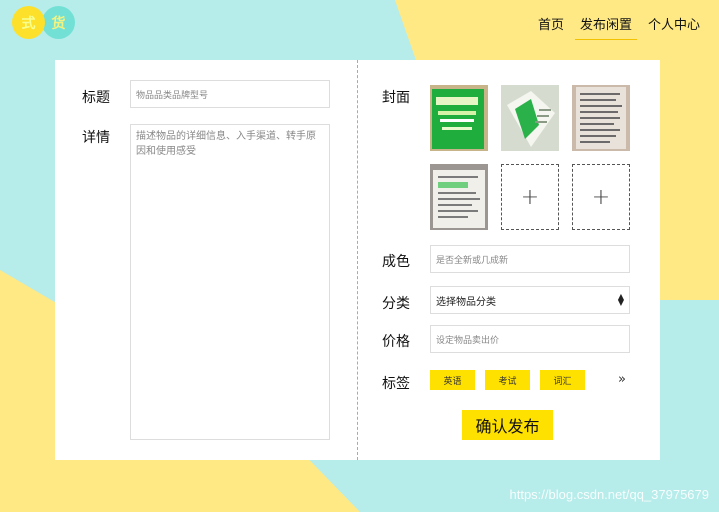 This screenshot has height=512, width=719. What do you see at coordinates (28, 22) in the screenshot?
I see `logo-circle-left: 式` at bounding box center [28, 22].